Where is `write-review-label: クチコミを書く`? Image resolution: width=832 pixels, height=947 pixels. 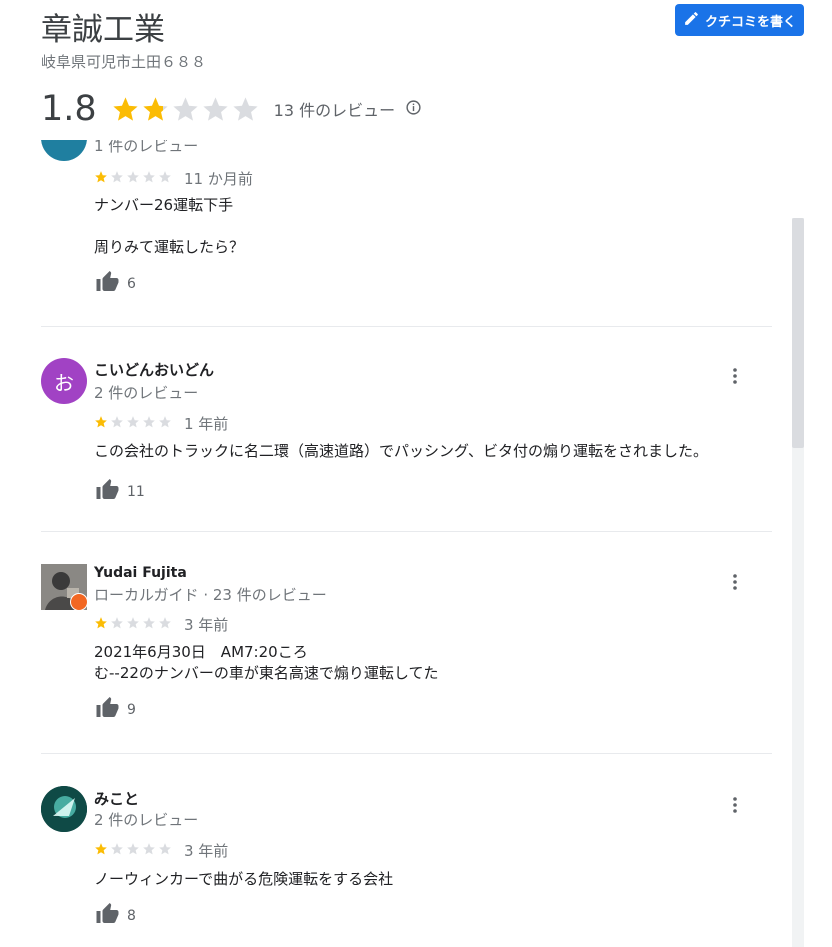 write-review-label: クチコミを書く is located at coordinates (750, 22).